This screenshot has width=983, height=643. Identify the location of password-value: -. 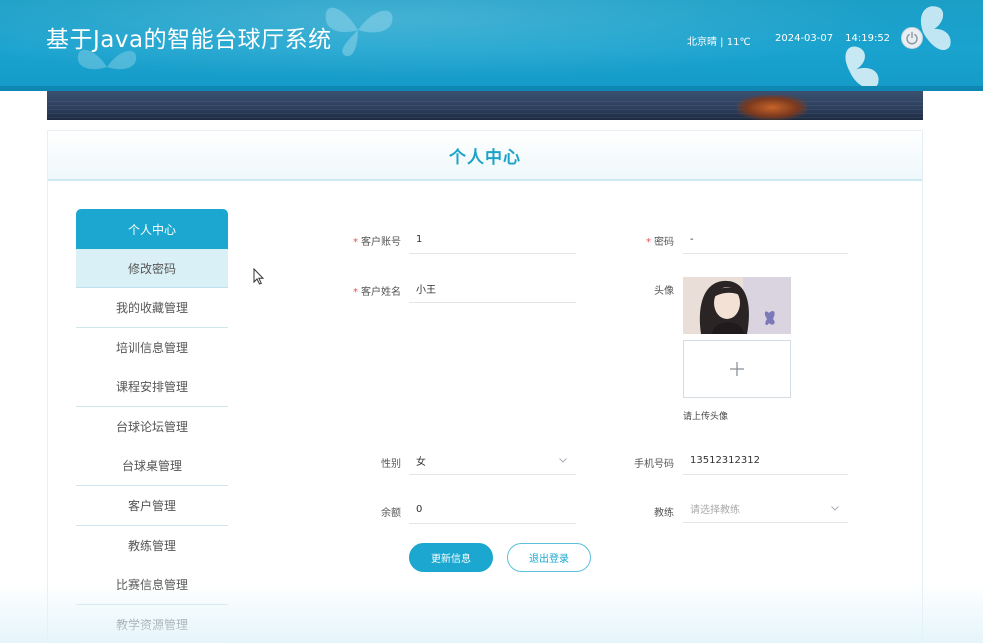
(692, 239).